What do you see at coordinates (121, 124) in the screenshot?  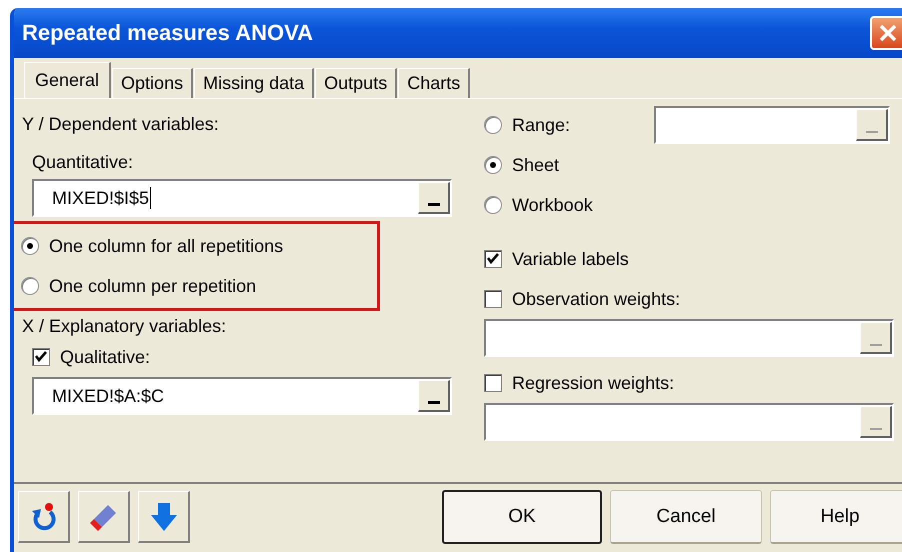 I see `section-heading: Y / Dependent variables:` at bounding box center [121, 124].